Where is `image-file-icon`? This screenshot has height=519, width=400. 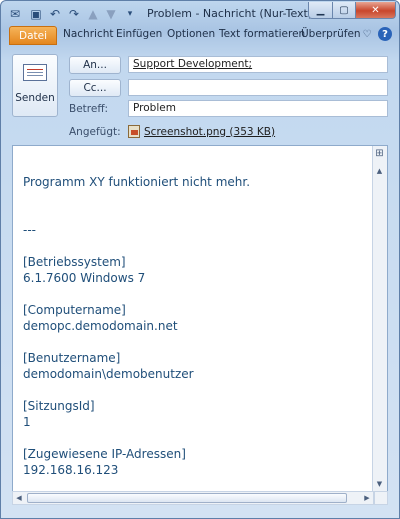 image-file-icon is located at coordinates (134, 131).